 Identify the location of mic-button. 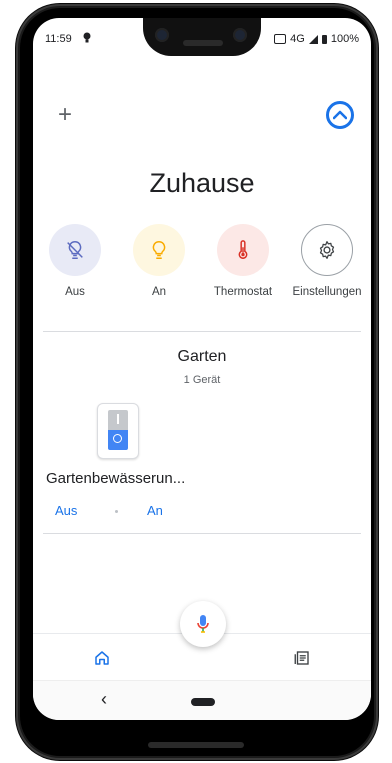
(203, 624).